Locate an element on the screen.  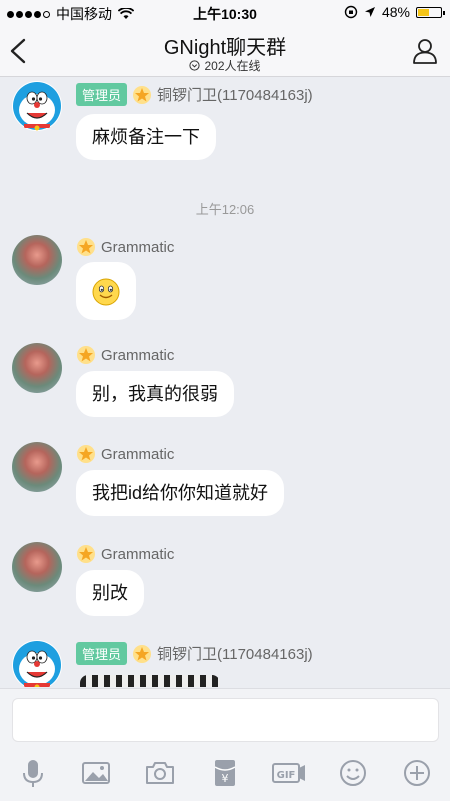
message-bubble: 别，我真的很弱 is located at coordinates (155, 394).